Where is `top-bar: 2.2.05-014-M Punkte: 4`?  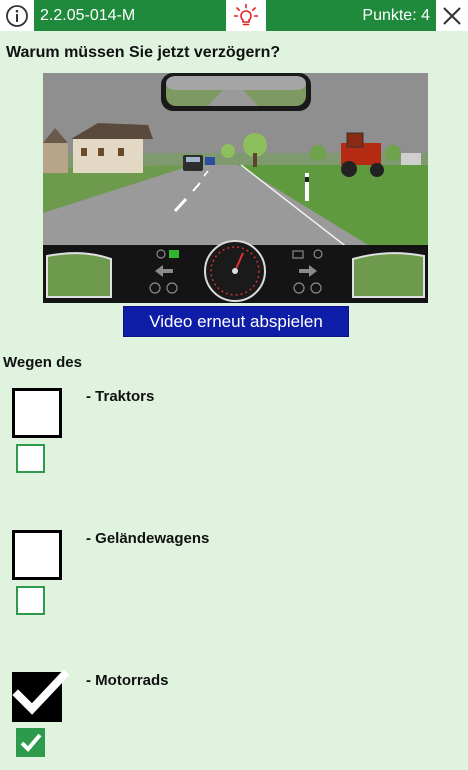
top-bar: 2.2.05-014-M Punkte: 4 is located at coordinates (234, 15).